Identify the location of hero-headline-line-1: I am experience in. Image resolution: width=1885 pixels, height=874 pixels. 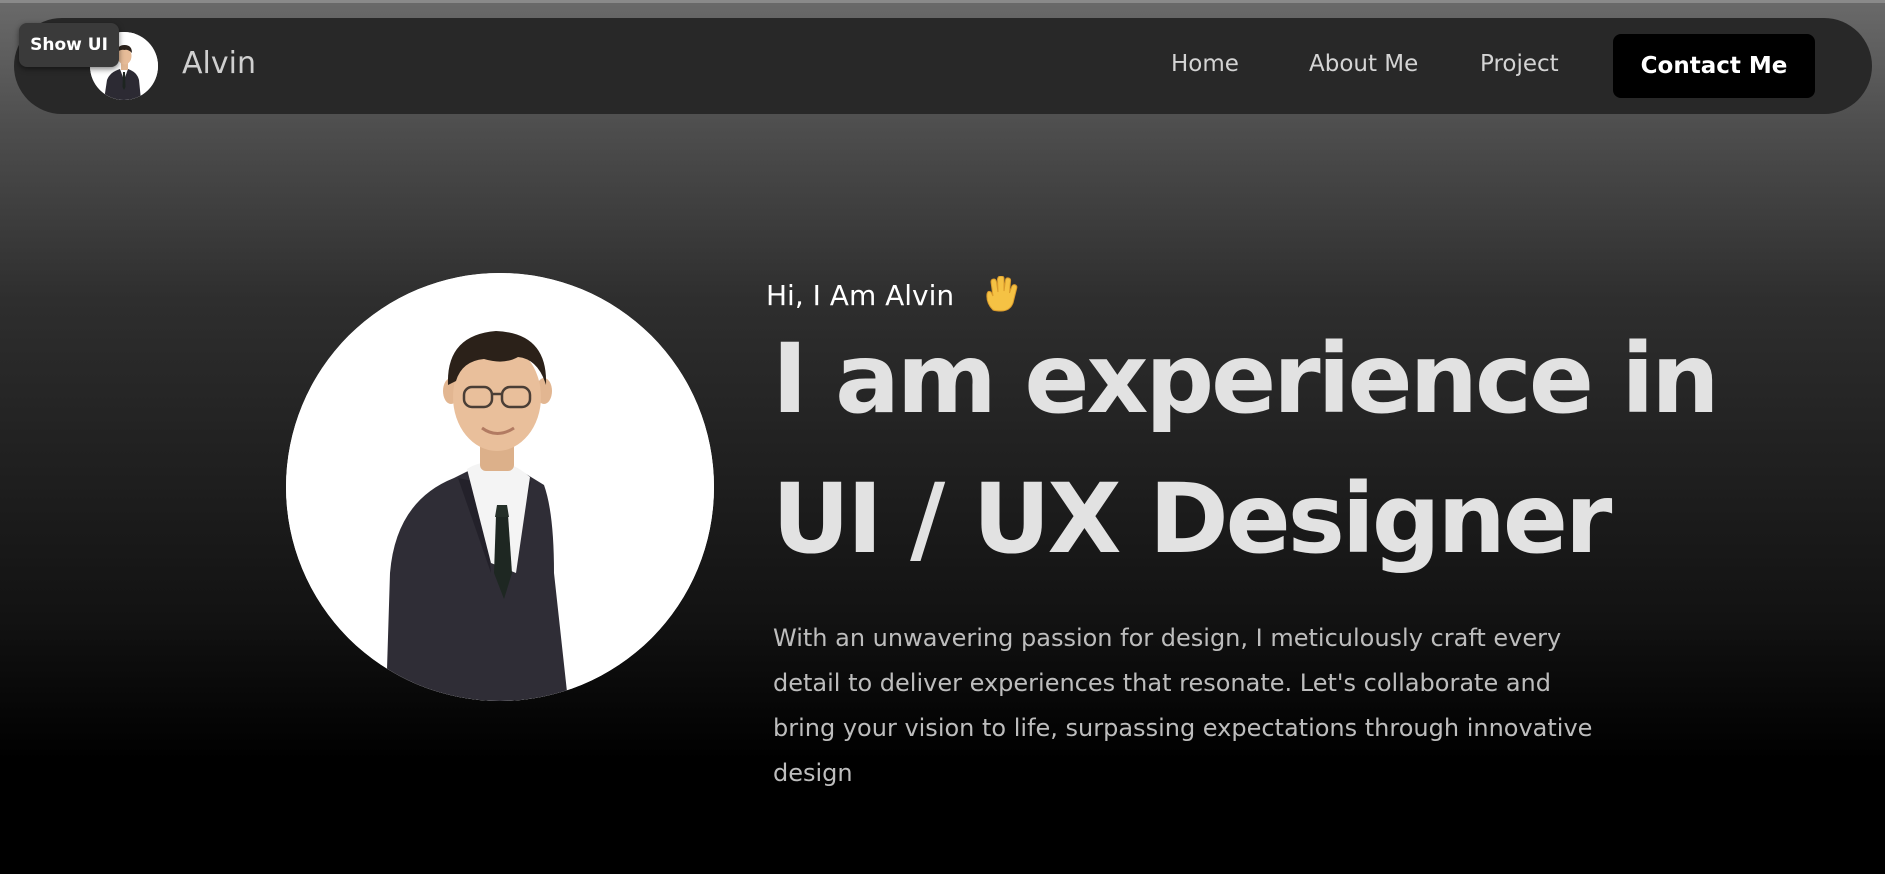
(1246, 379).